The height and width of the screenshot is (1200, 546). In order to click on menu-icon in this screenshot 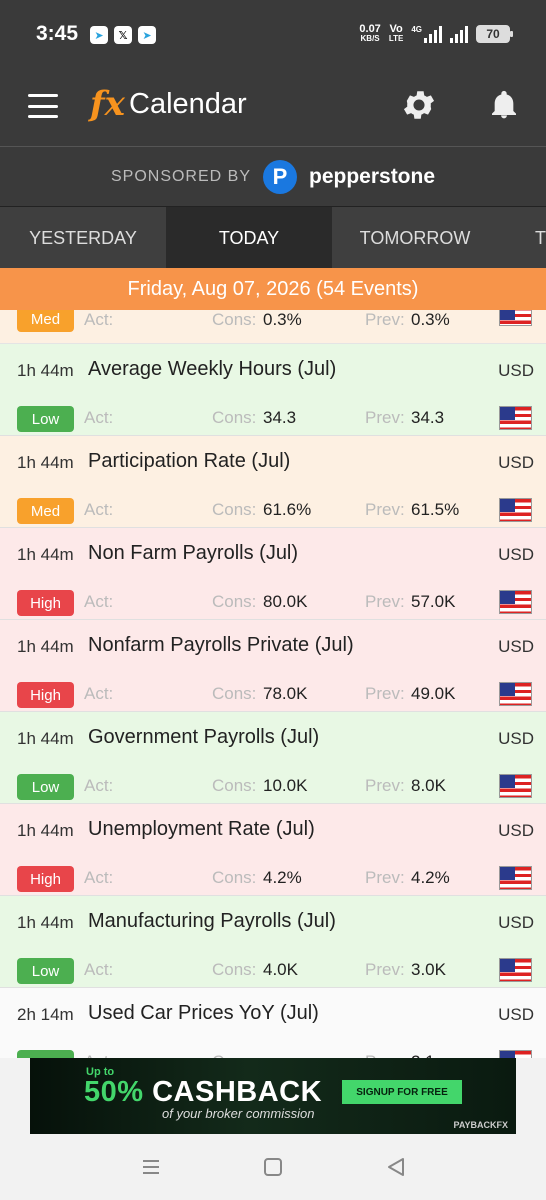, I will do `click(43, 106)`.